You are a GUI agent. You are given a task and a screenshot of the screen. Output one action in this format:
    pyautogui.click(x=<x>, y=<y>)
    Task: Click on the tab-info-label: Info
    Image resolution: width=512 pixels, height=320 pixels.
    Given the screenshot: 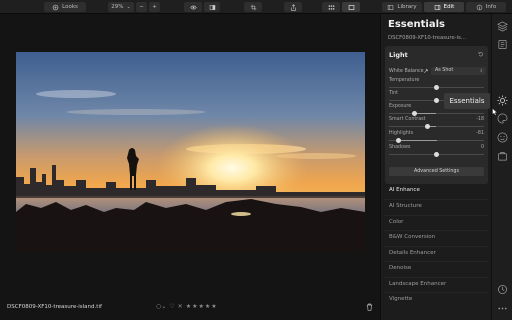 What is the action you would take?
    pyautogui.click(x=491, y=7)
    